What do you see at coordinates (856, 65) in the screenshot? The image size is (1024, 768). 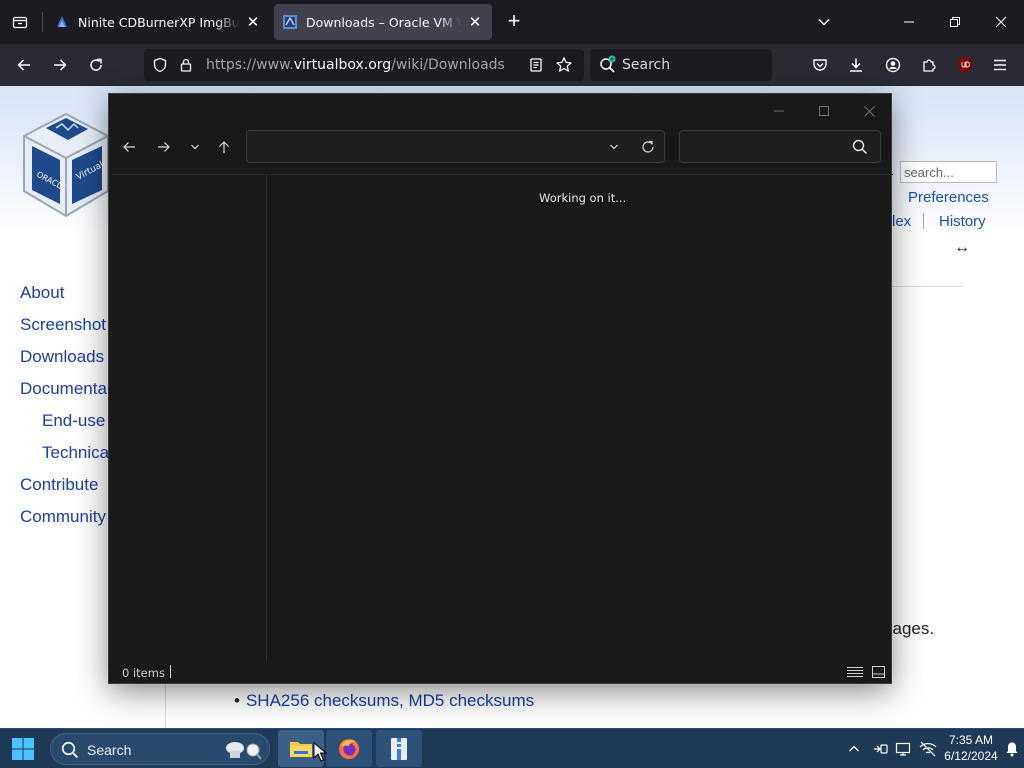 I see `downloads-button` at bounding box center [856, 65].